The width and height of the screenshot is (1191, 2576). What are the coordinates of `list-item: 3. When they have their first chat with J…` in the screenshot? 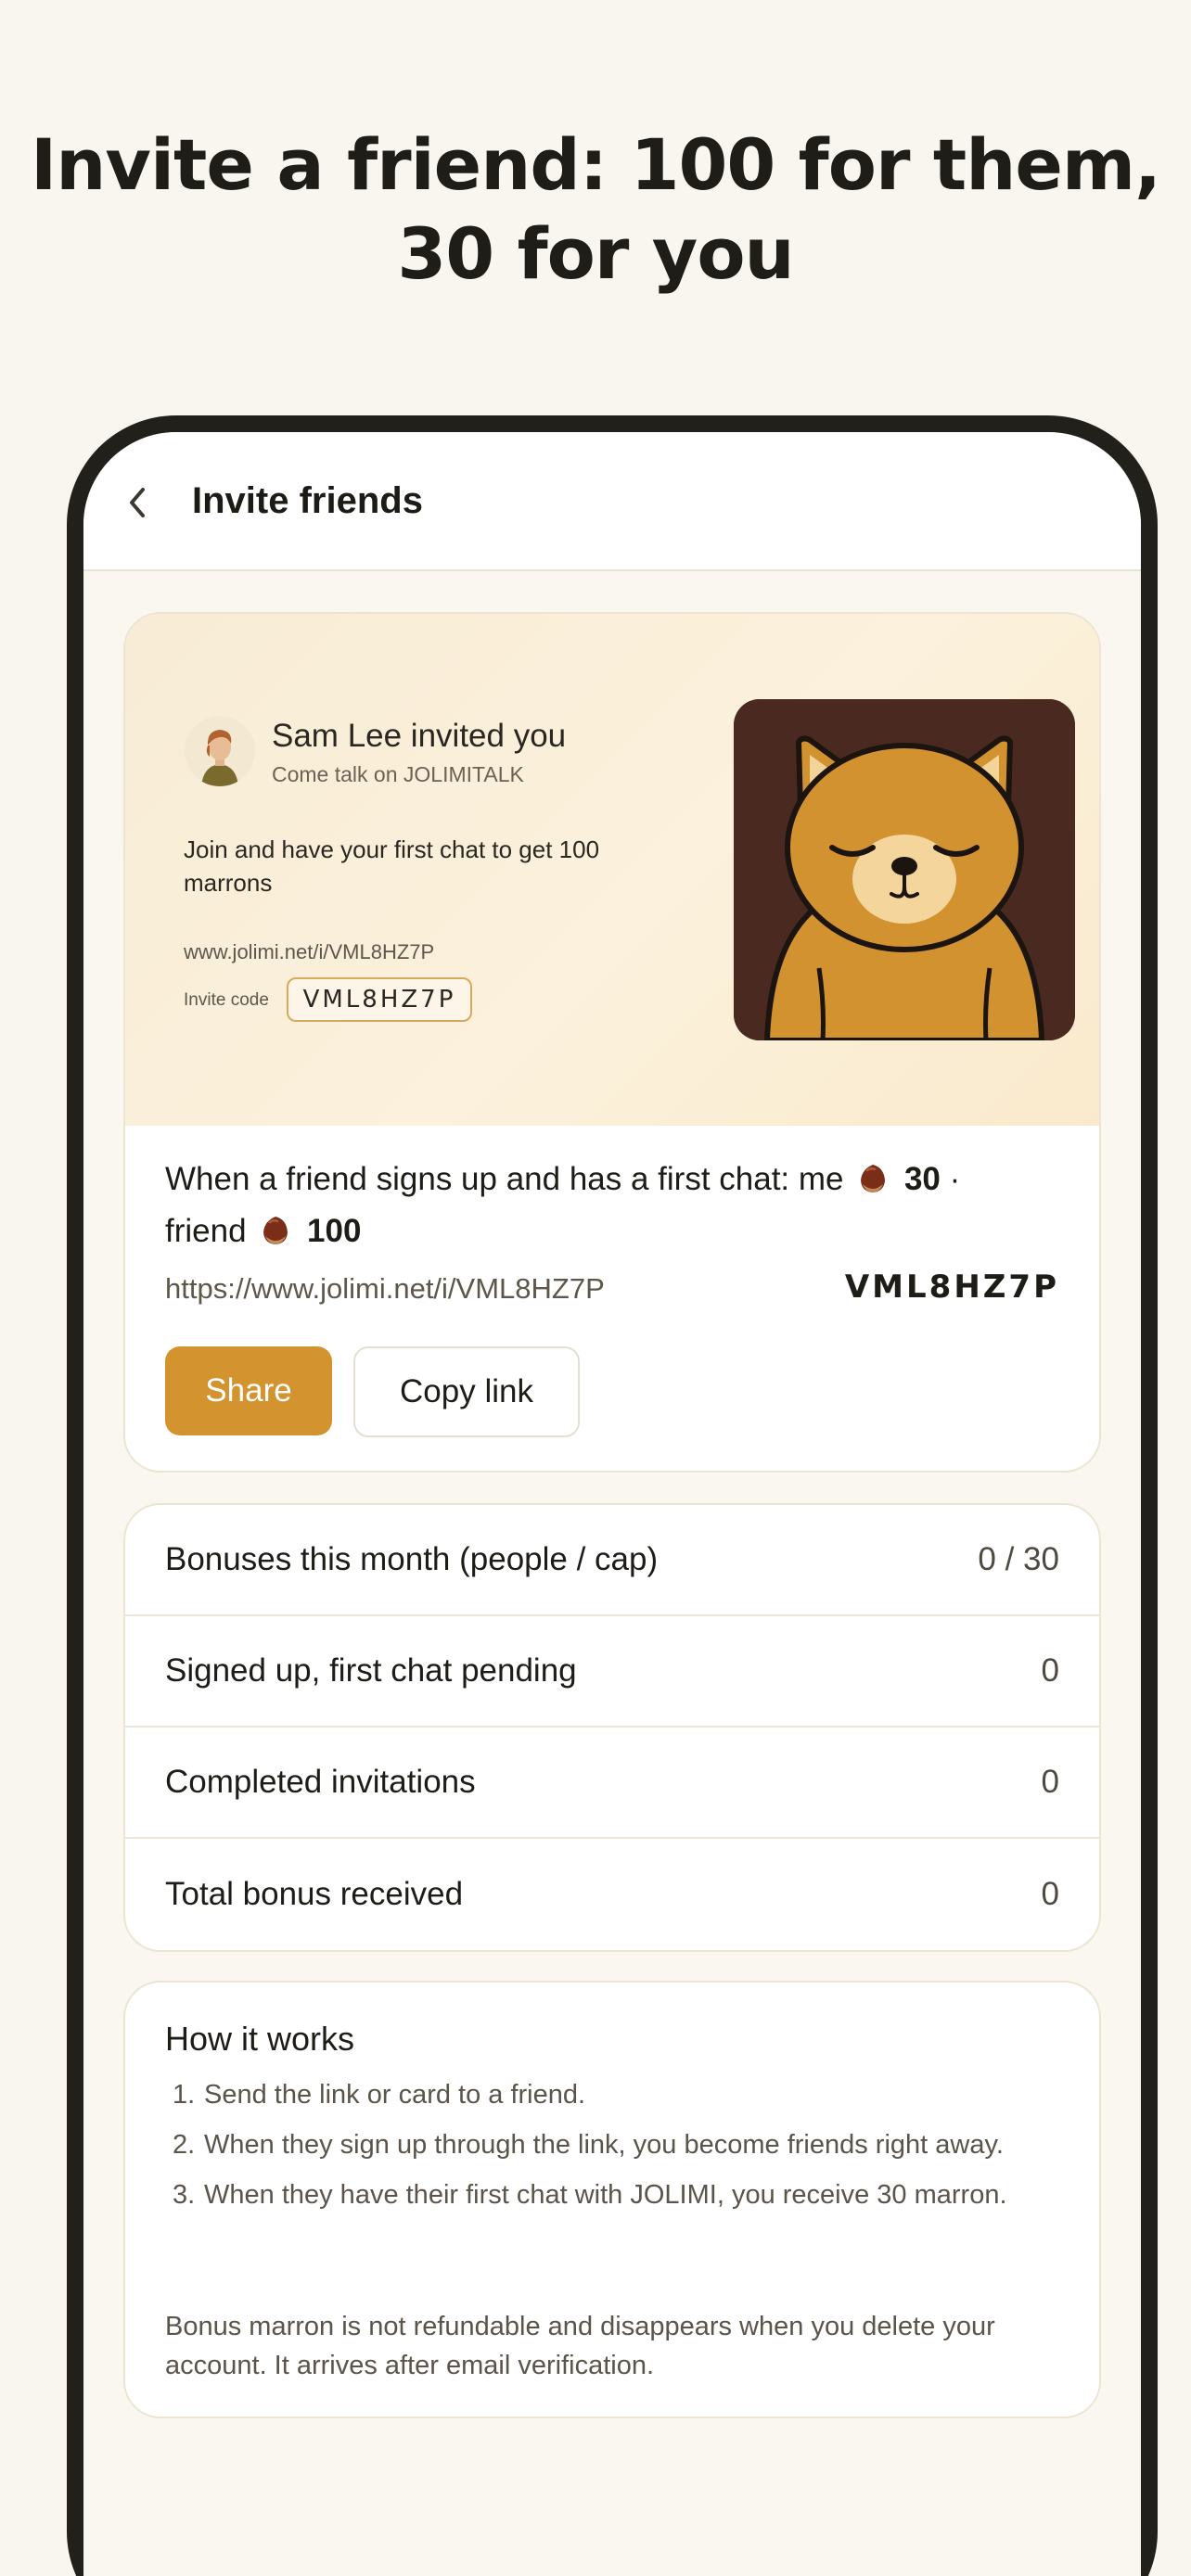 It's located at (590, 2195).